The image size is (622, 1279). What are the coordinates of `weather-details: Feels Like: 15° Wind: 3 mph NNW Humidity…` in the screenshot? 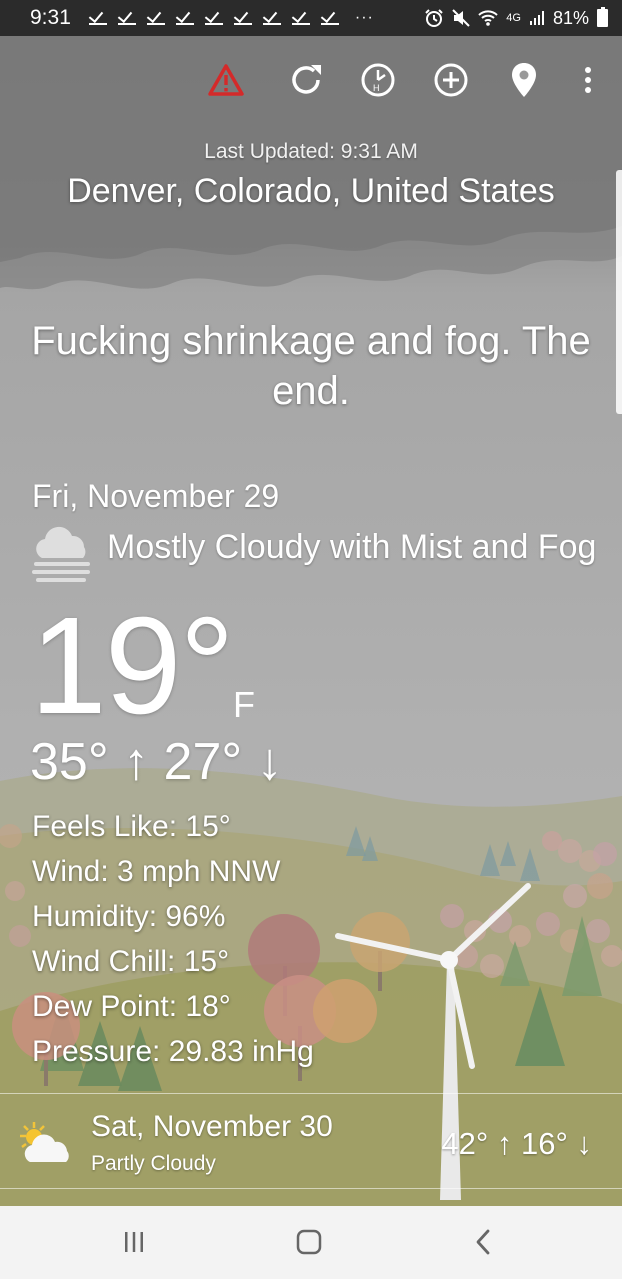 It's located at (173, 939).